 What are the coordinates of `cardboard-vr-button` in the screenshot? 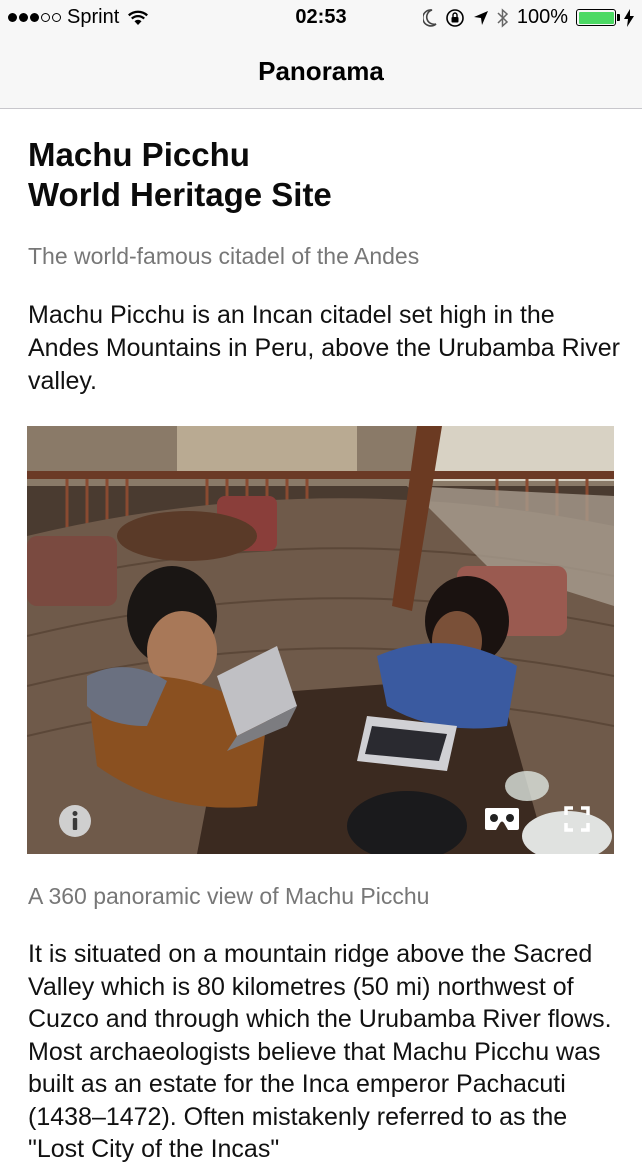 It's located at (502, 819).